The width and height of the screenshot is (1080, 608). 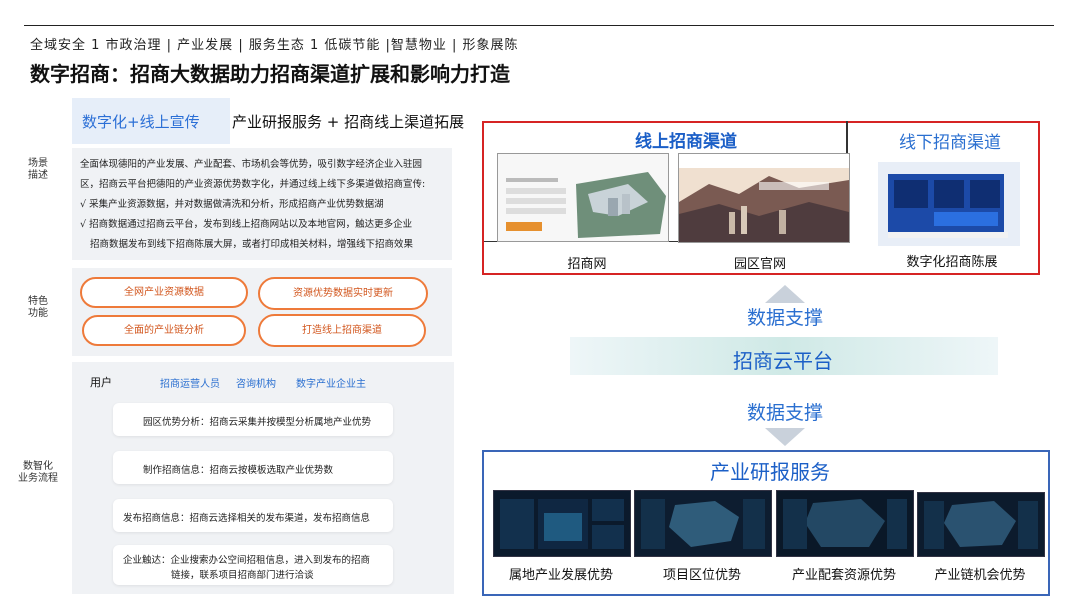 I want to click on flow-step-text: 园区优势分析：招商云采集并按模型分析属地产业优势, so click(x=257, y=422).